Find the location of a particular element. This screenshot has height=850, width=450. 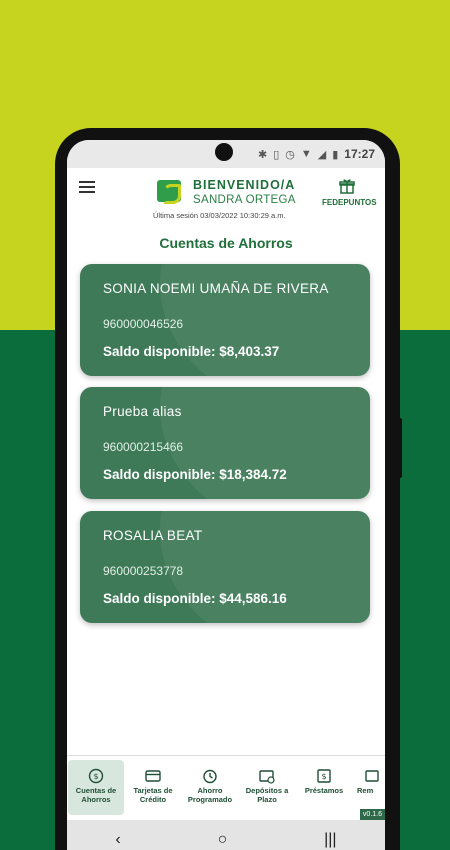

battery-icon: ▮ is located at coordinates (335, 154).